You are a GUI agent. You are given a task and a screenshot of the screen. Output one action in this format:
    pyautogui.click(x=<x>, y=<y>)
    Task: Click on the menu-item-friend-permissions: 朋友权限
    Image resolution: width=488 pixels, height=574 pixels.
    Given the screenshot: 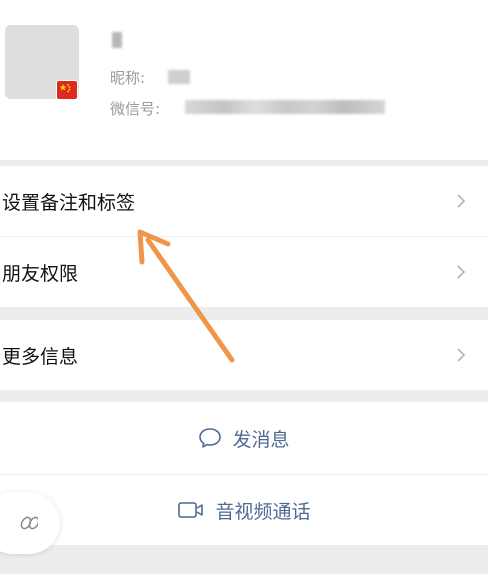 What is the action you would take?
    pyautogui.click(x=244, y=272)
    